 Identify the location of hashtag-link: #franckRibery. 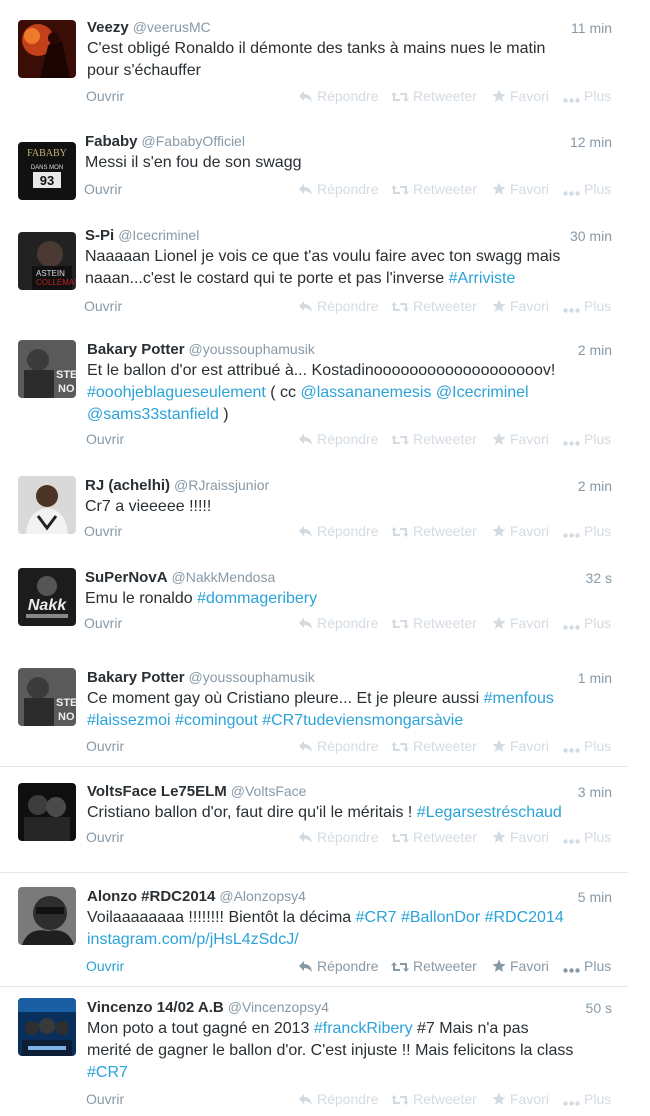
(363, 1028).